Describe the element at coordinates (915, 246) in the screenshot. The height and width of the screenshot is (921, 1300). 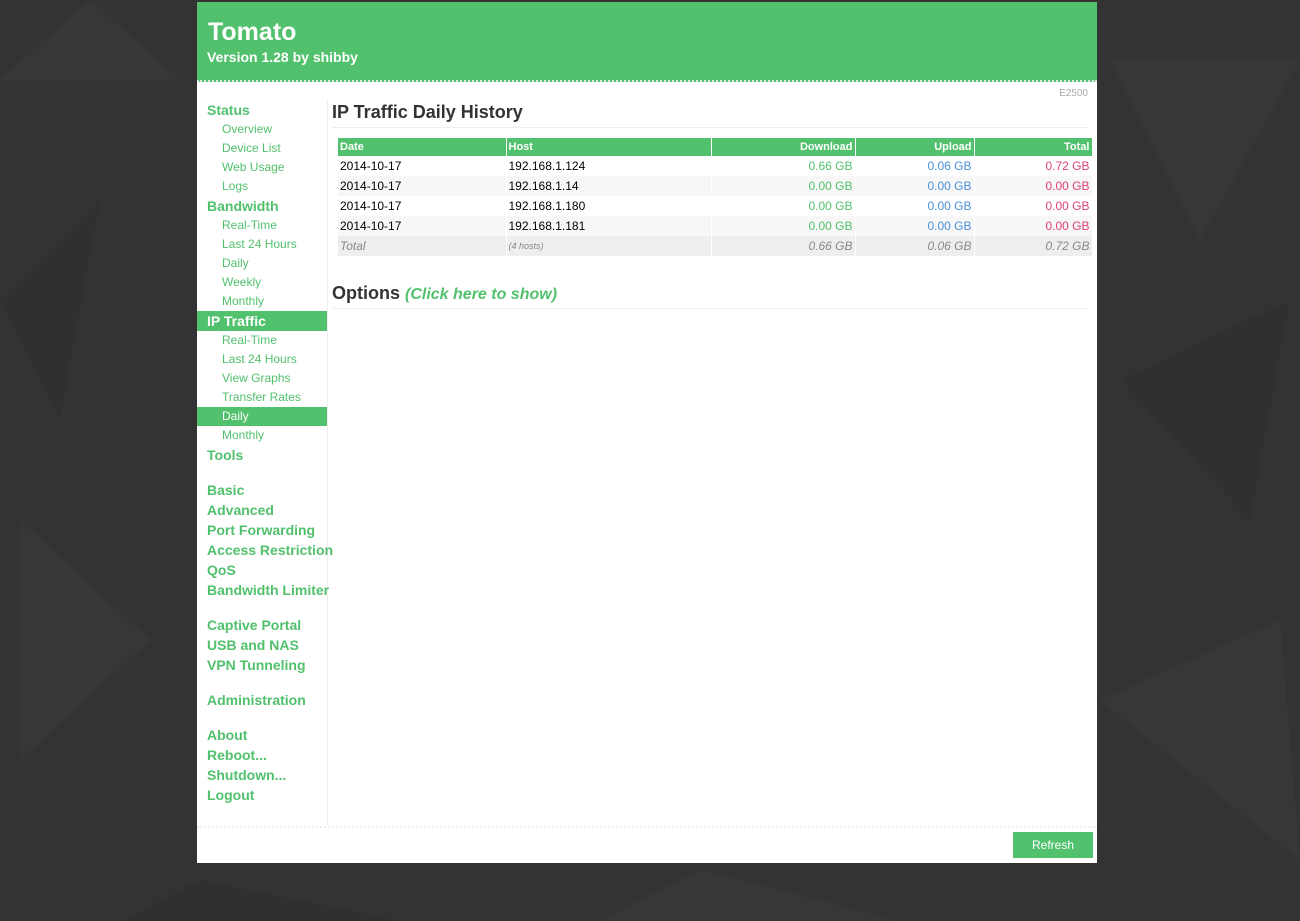
I see `total-upload: 0.06 GB` at that location.